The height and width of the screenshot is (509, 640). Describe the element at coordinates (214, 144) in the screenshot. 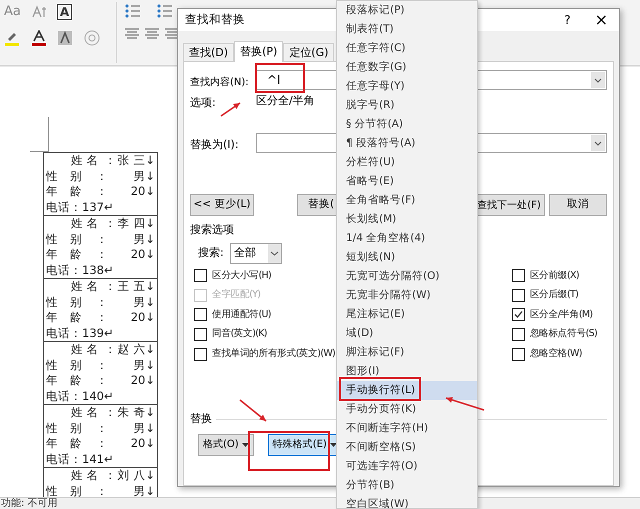

I see `replace-label: 替换为(I):` at that location.